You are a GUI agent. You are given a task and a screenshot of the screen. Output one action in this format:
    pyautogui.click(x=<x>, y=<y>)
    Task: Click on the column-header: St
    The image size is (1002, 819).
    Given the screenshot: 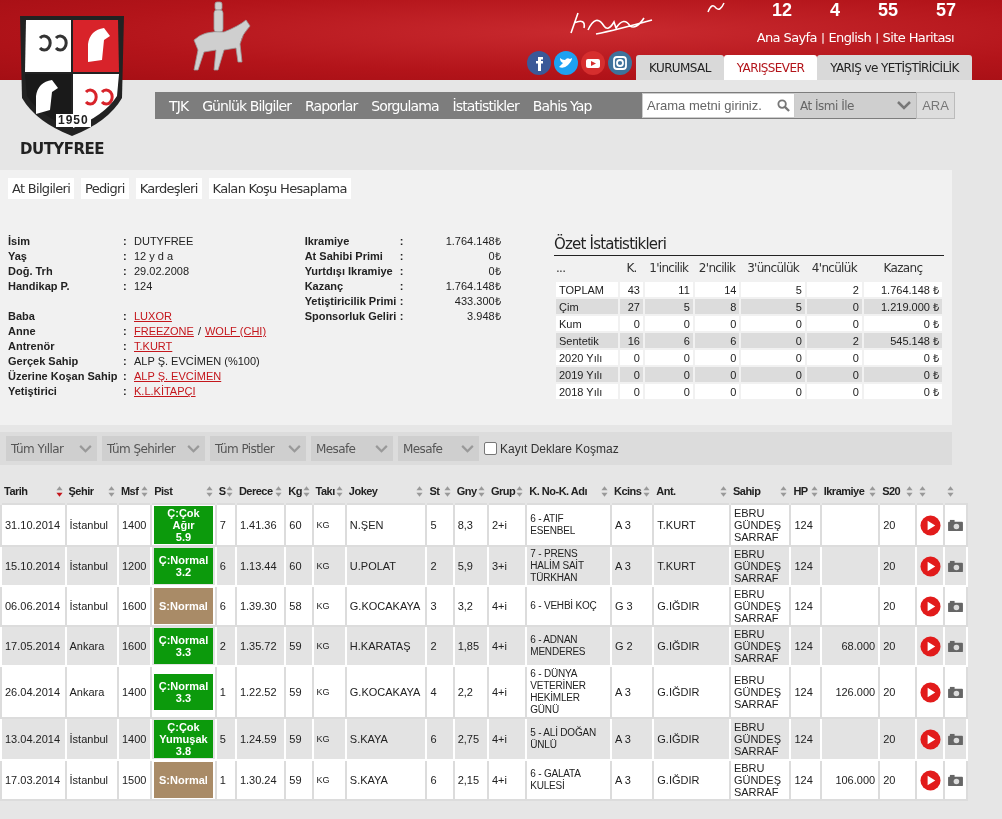 What is the action you would take?
    pyautogui.click(x=434, y=491)
    